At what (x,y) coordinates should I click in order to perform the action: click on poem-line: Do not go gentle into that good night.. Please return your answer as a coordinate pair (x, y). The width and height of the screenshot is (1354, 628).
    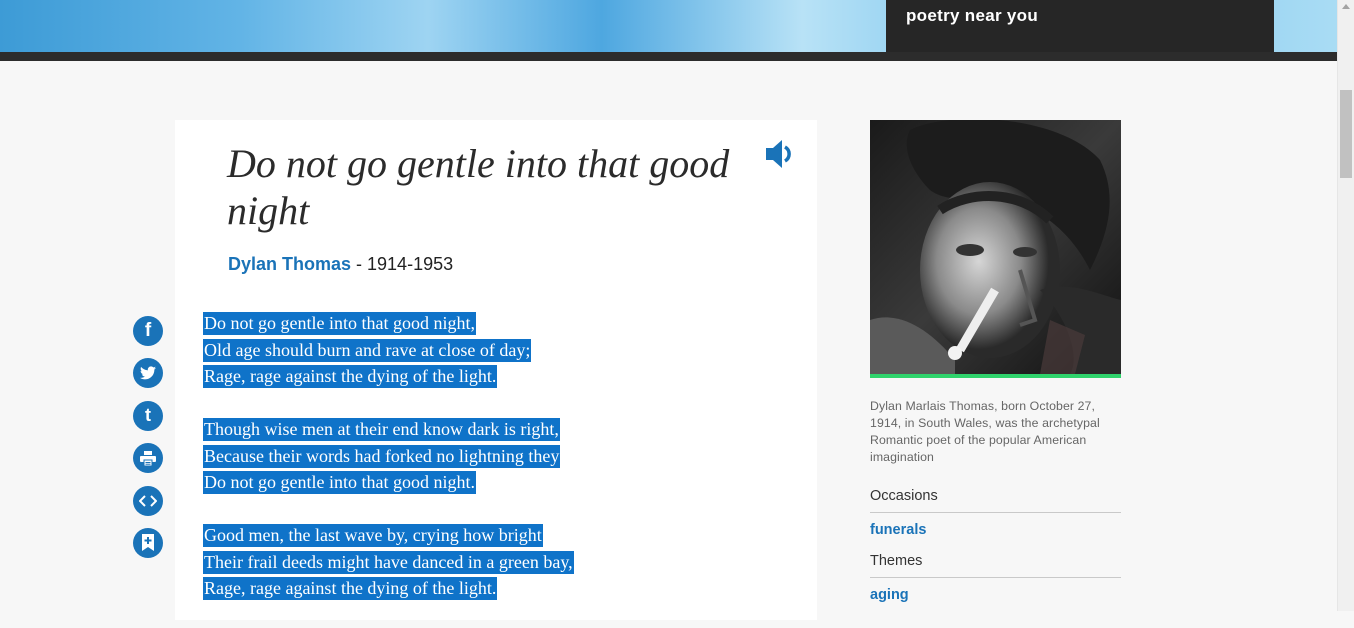
    Looking at the image, I should click on (339, 482).